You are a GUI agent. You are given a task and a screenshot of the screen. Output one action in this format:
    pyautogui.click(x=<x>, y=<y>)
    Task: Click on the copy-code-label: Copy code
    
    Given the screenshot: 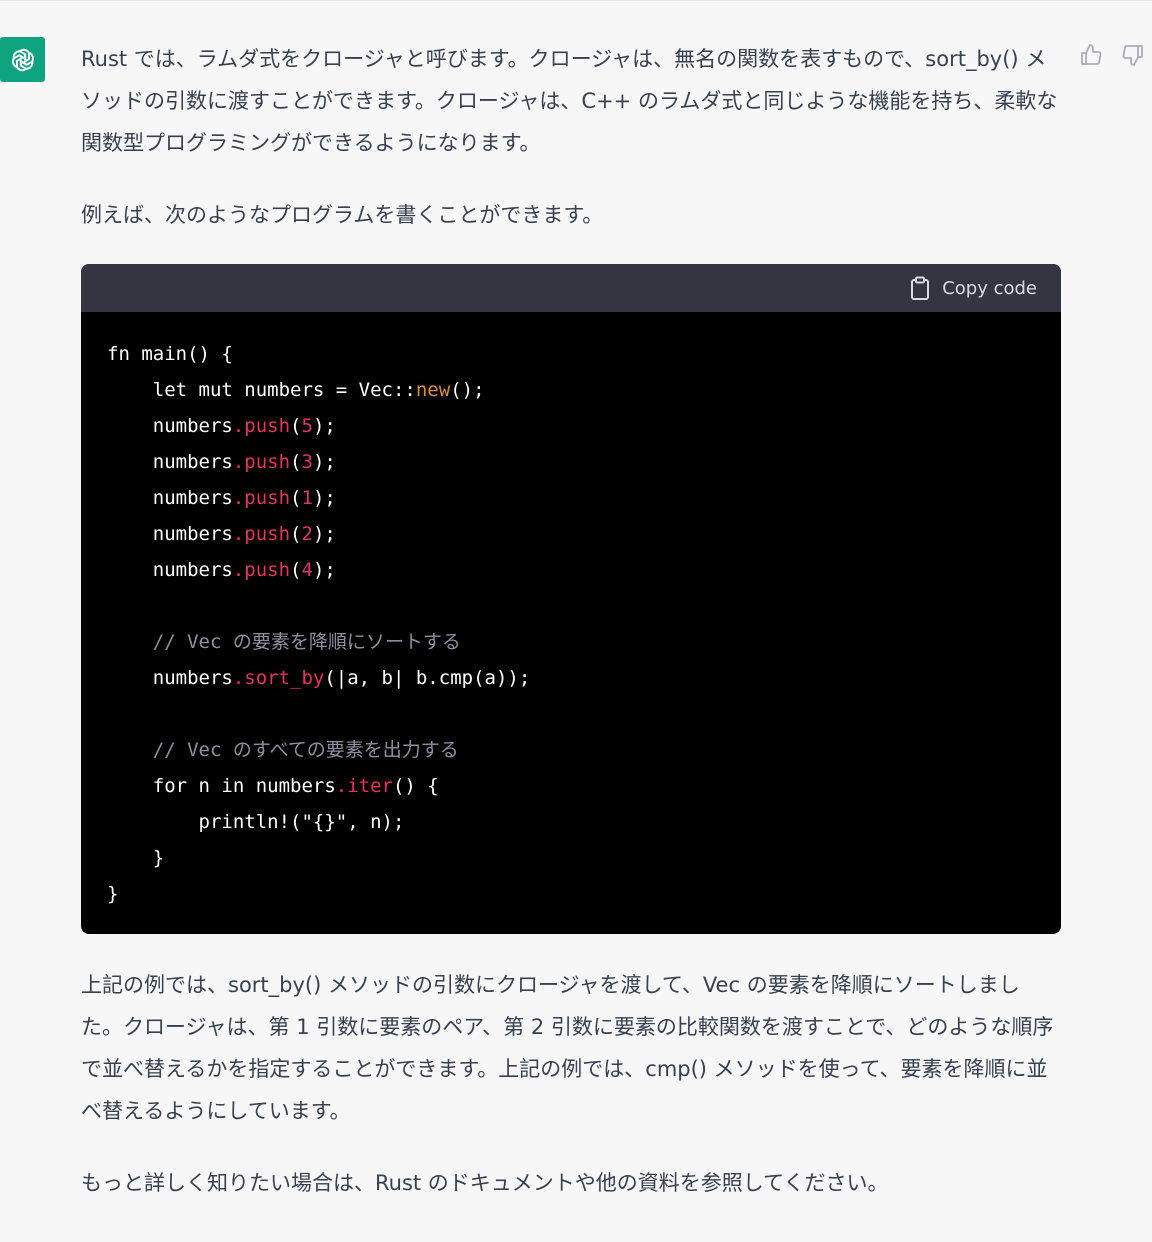 What is the action you would take?
    pyautogui.click(x=989, y=288)
    